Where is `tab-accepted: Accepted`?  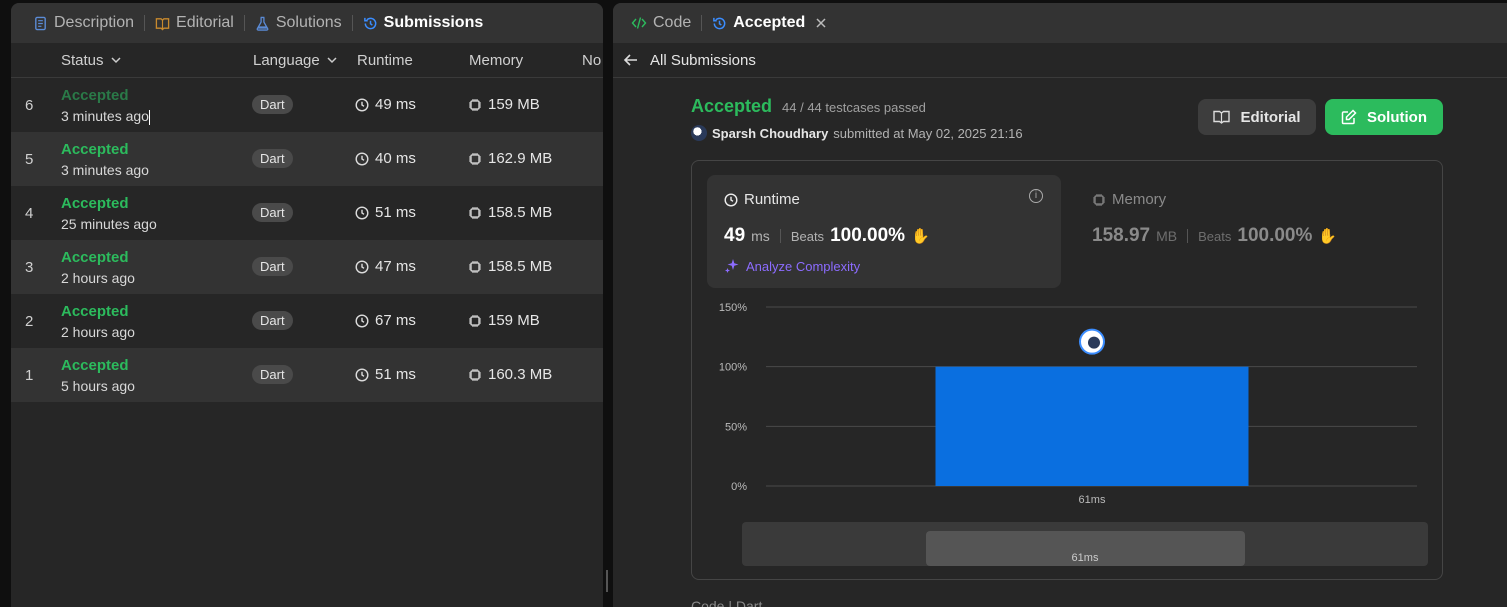 tab-accepted: Accepted is located at coordinates (769, 23).